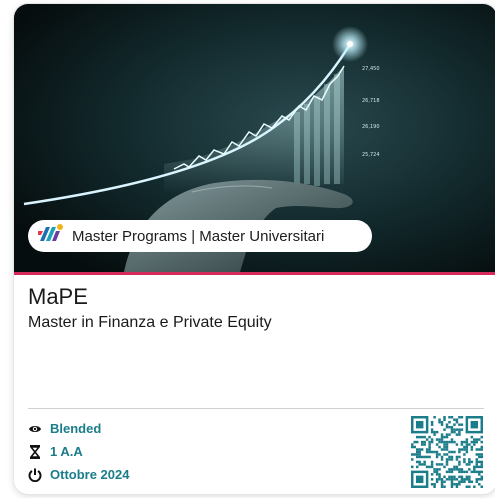 The height and width of the screenshot is (498, 495). Describe the element at coordinates (371, 69) in the screenshot. I see `chart-label: 27,450` at that location.